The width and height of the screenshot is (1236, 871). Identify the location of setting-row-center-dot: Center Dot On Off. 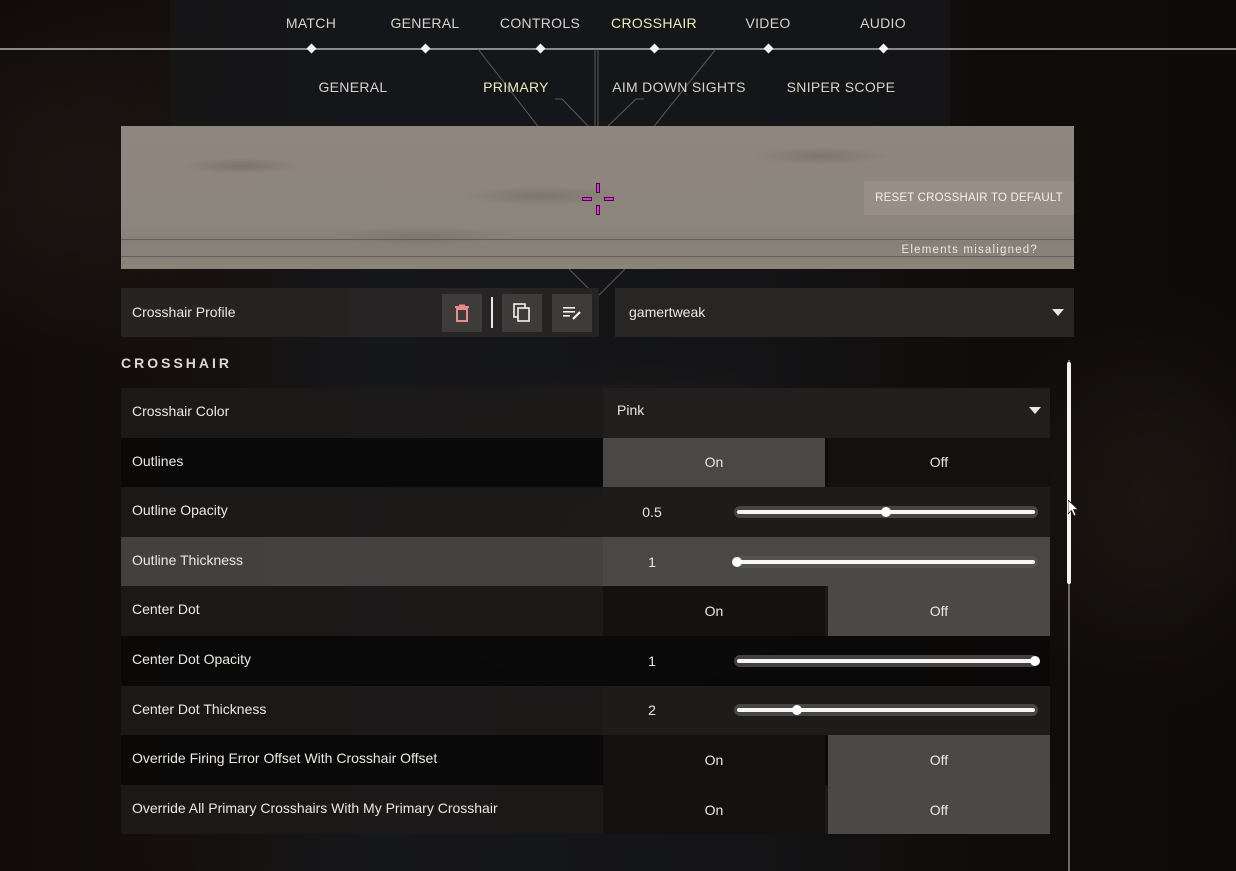
(585, 611).